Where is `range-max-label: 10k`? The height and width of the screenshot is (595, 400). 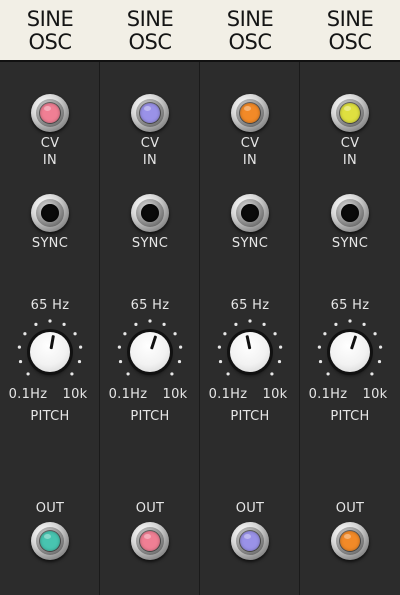
range-max-label: 10k is located at coordinates (375, 394).